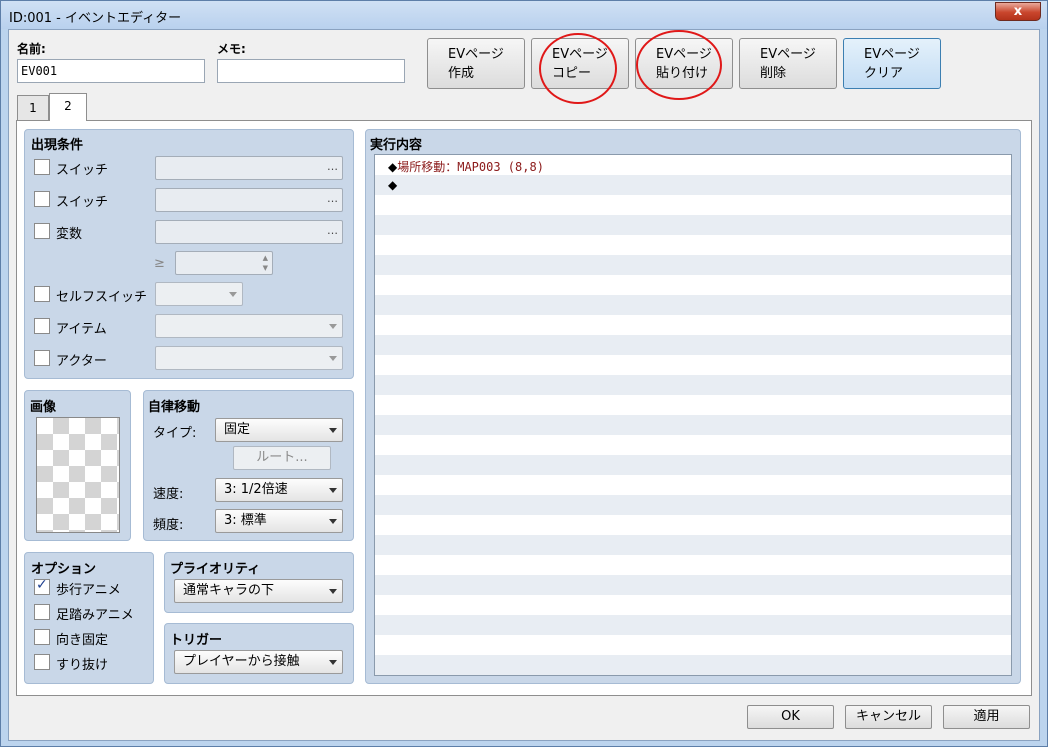  I want to click on frequency-select: 3: 標準, so click(279, 521).